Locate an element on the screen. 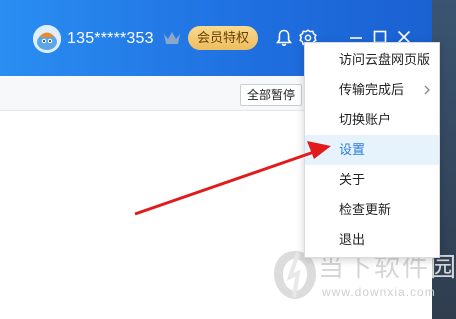 Image resolution: width=456 pixels, height=319 pixels. username: 135*****353 is located at coordinates (110, 39).